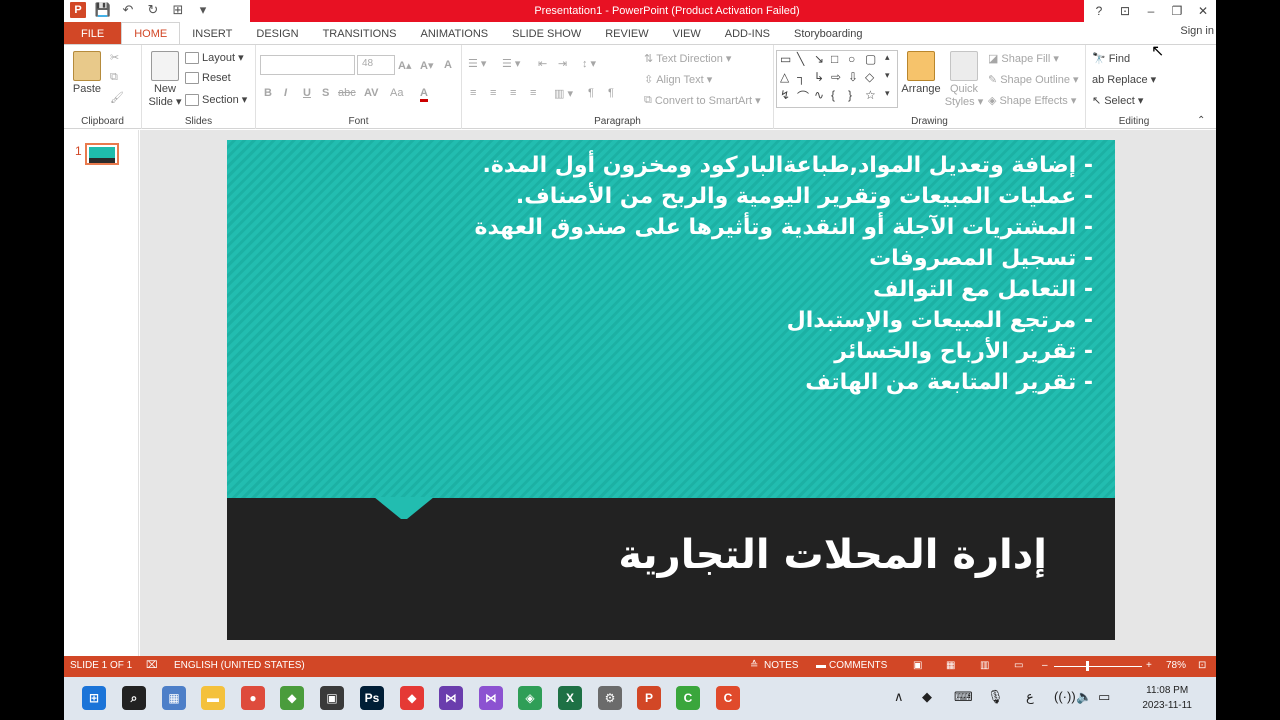 Image resolution: width=1280 pixels, height=720 pixels. What do you see at coordinates (152, 665) in the screenshot?
I see `spell-check-icon: ⌧` at bounding box center [152, 665].